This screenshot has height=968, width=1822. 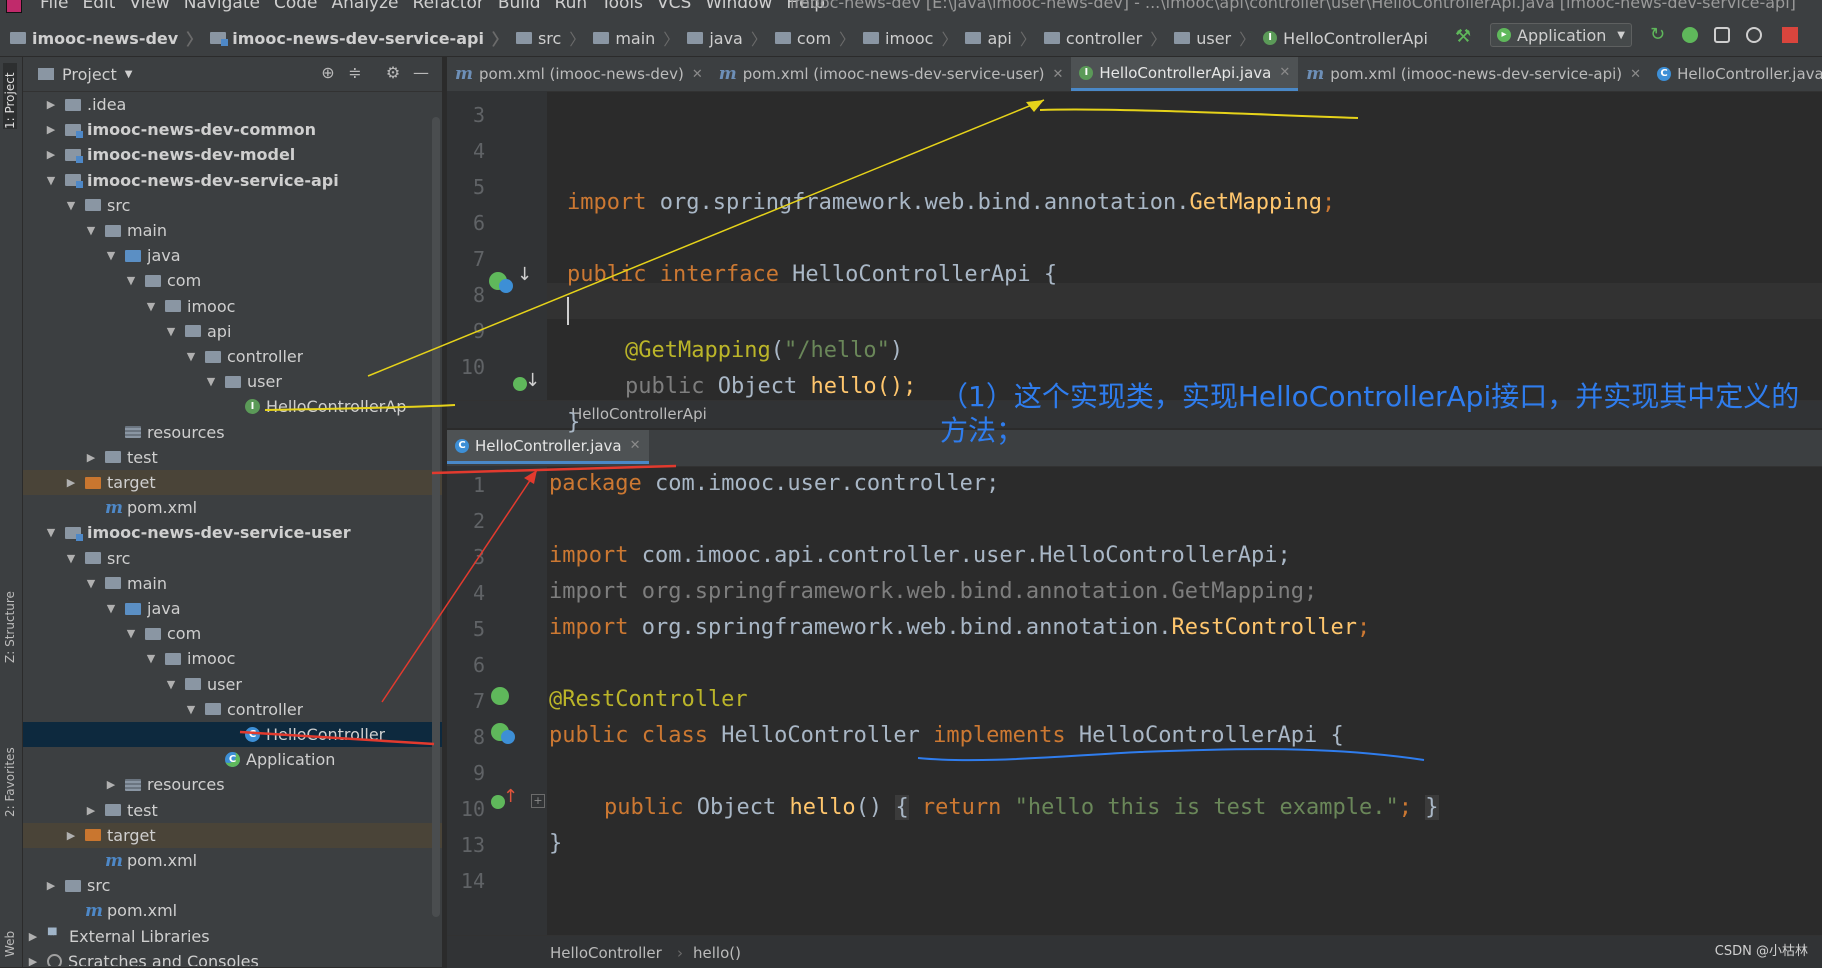 What do you see at coordinates (363, 38) in the screenshot?
I see `nav-crumb: imooc-news-dev-service-api 〉` at bounding box center [363, 38].